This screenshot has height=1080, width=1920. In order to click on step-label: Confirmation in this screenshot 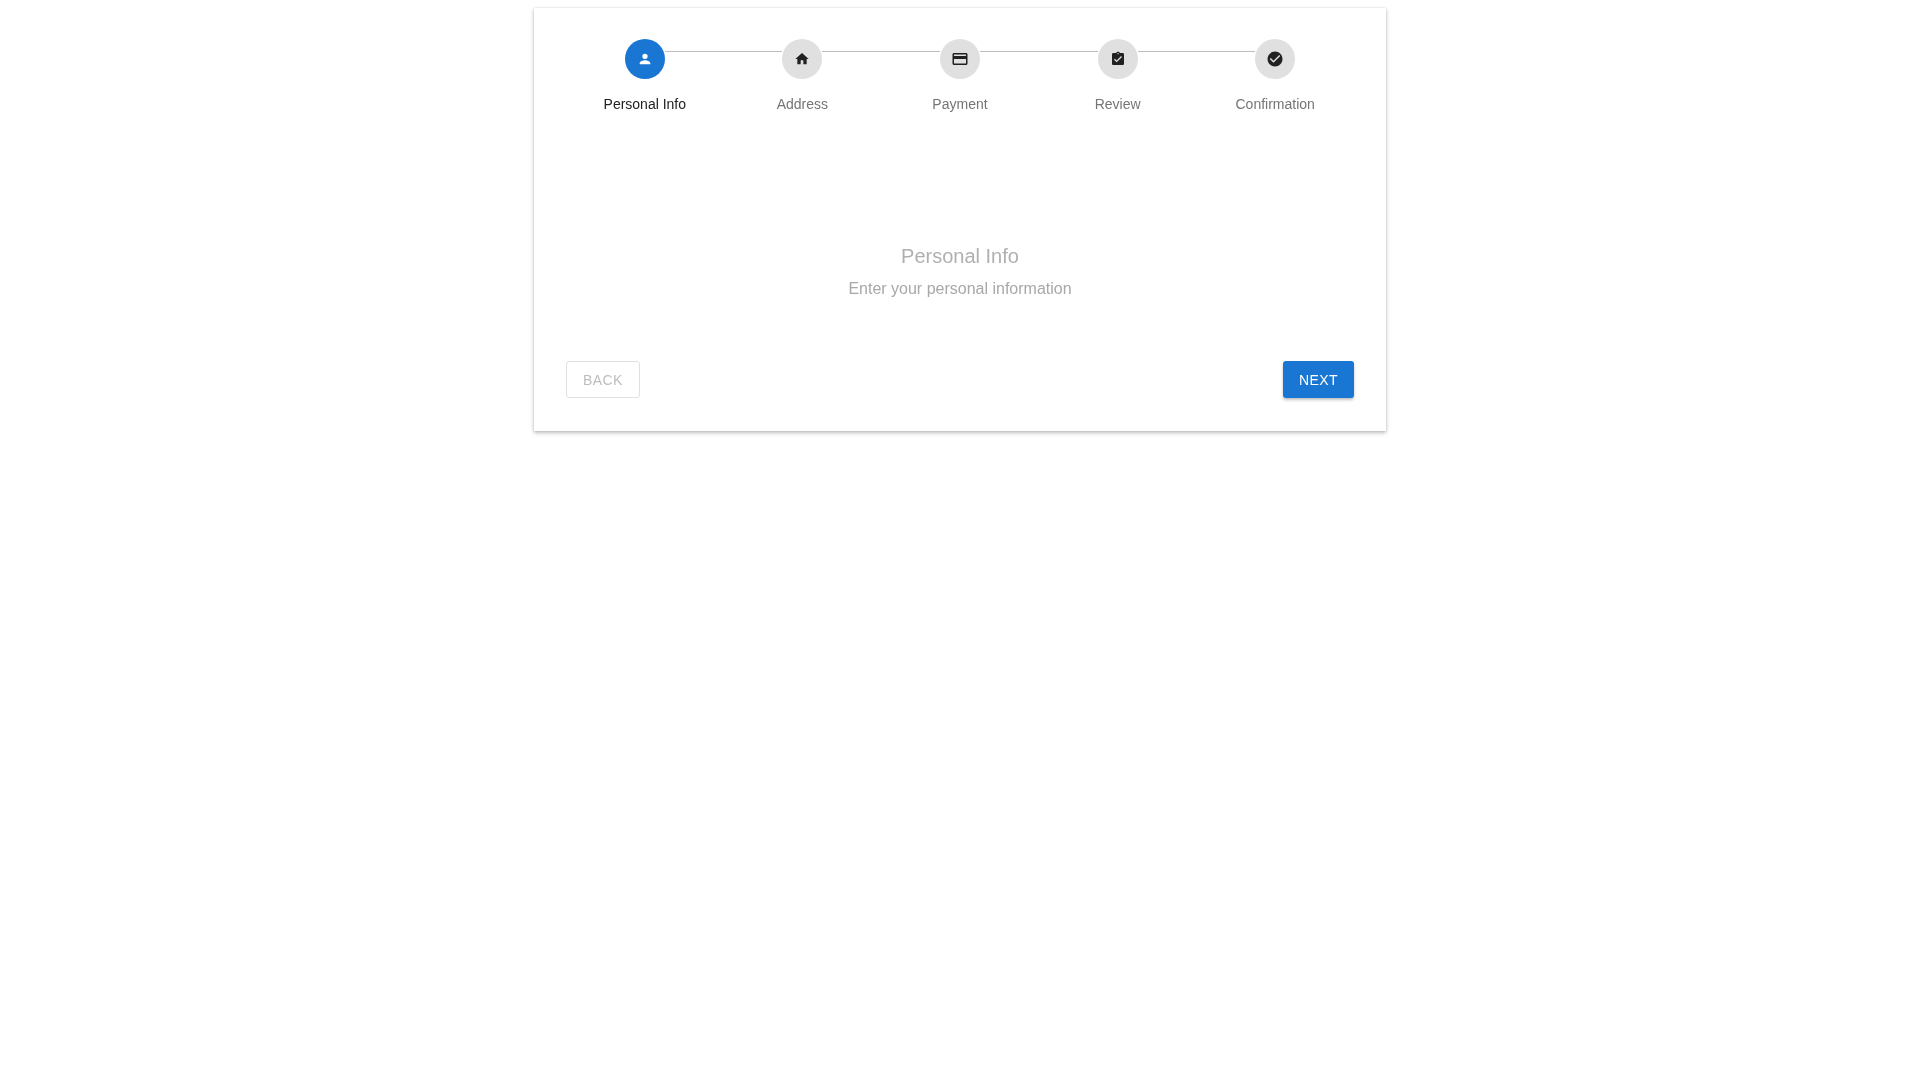, I will do `click(1275, 104)`.